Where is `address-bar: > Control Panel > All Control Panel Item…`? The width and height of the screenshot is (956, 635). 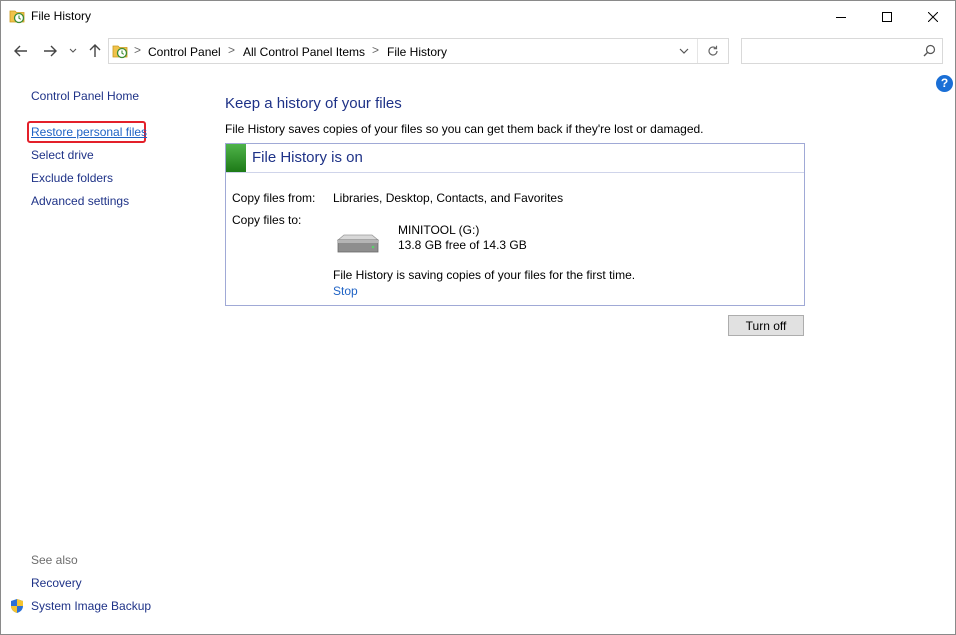
address-bar: > Control Panel > All Control Panel Item… is located at coordinates (418, 51).